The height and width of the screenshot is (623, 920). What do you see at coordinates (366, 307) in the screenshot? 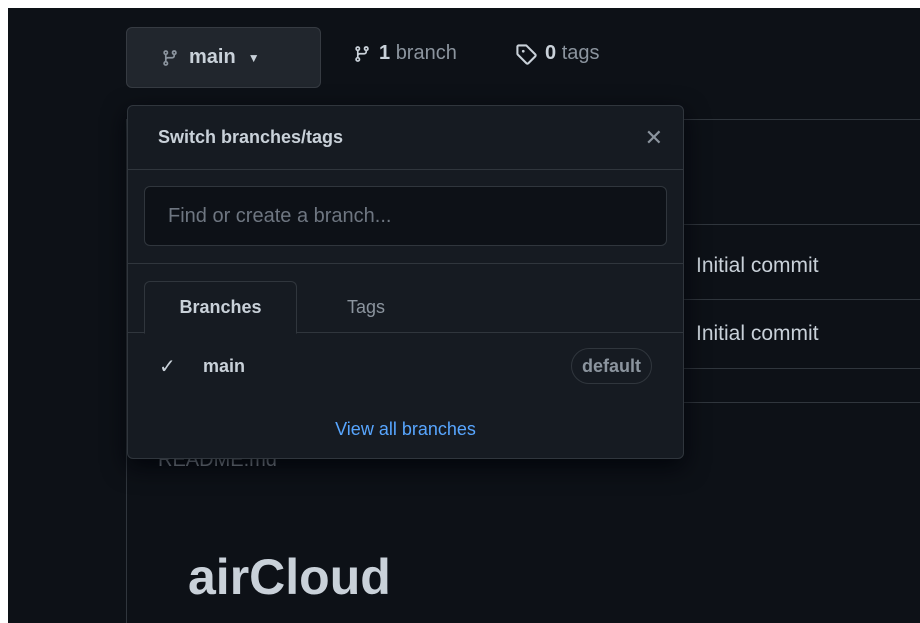
I see `tab-tags: Tags` at bounding box center [366, 307].